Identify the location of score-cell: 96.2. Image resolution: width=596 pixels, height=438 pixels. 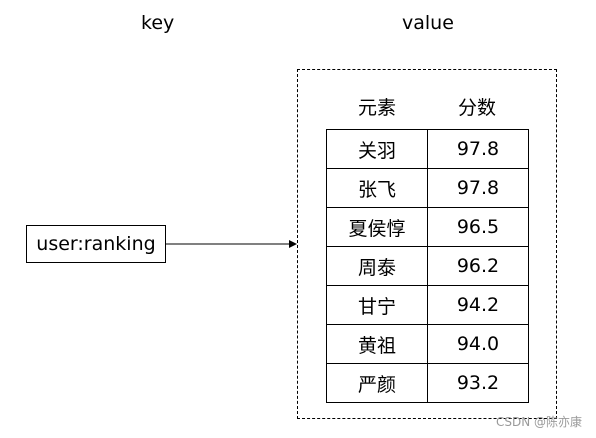
(478, 266).